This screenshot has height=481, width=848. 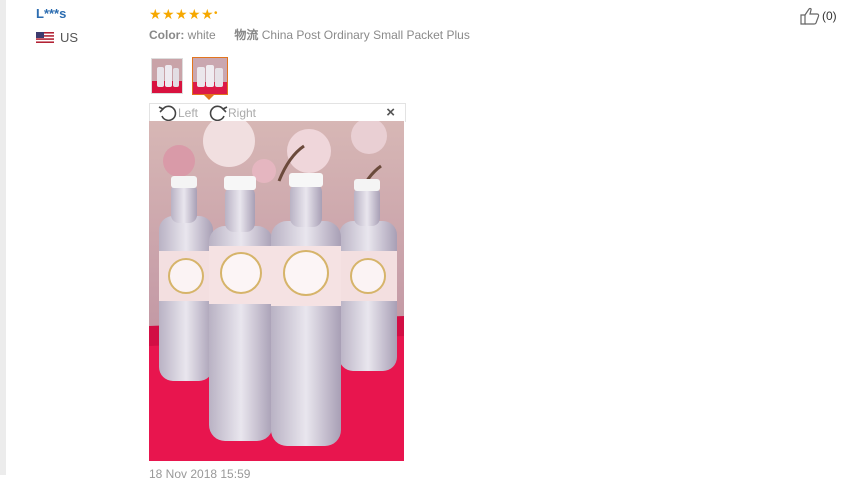 What do you see at coordinates (246, 35) in the screenshot?
I see `shipping-label: 物流` at bounding box center [246, 35].